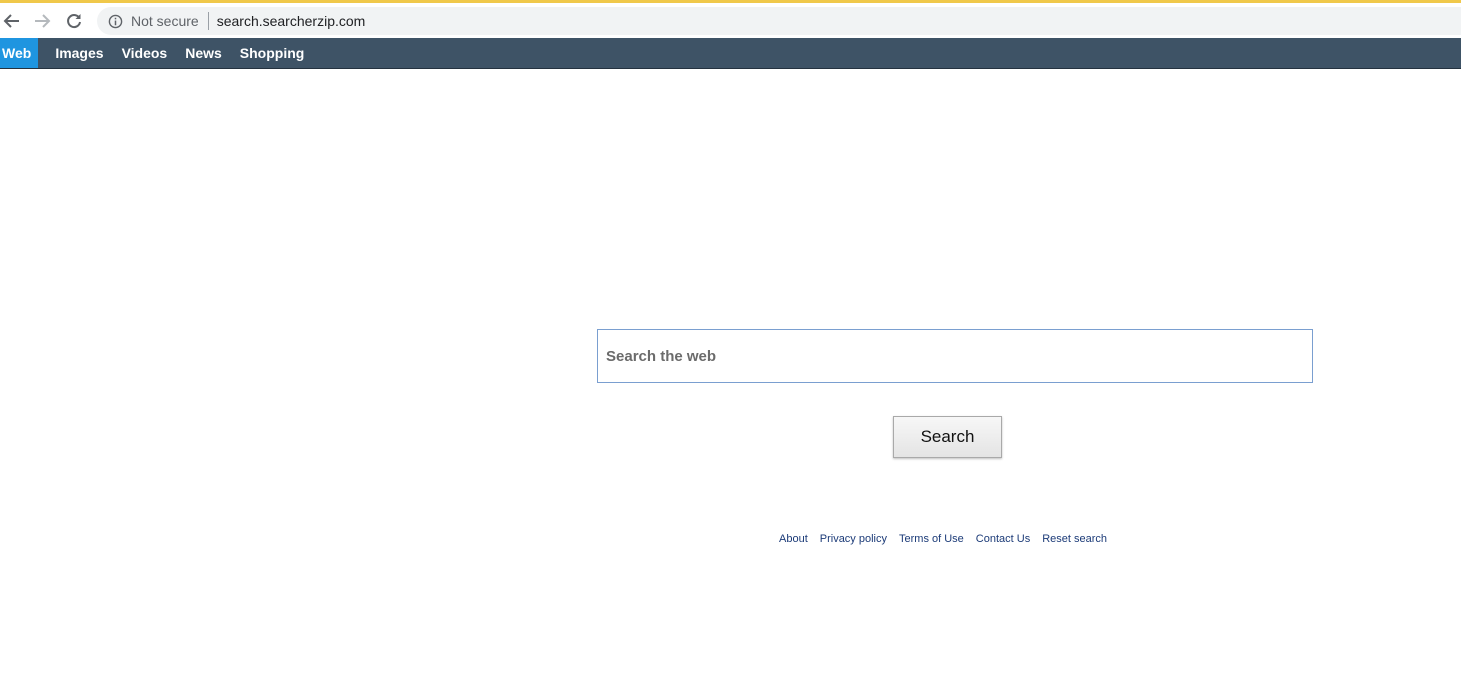  What do you see at coordinates (165, 21) in the screenshot?
I see `security-status-label: Not secure` at bounding box center [165, 21].